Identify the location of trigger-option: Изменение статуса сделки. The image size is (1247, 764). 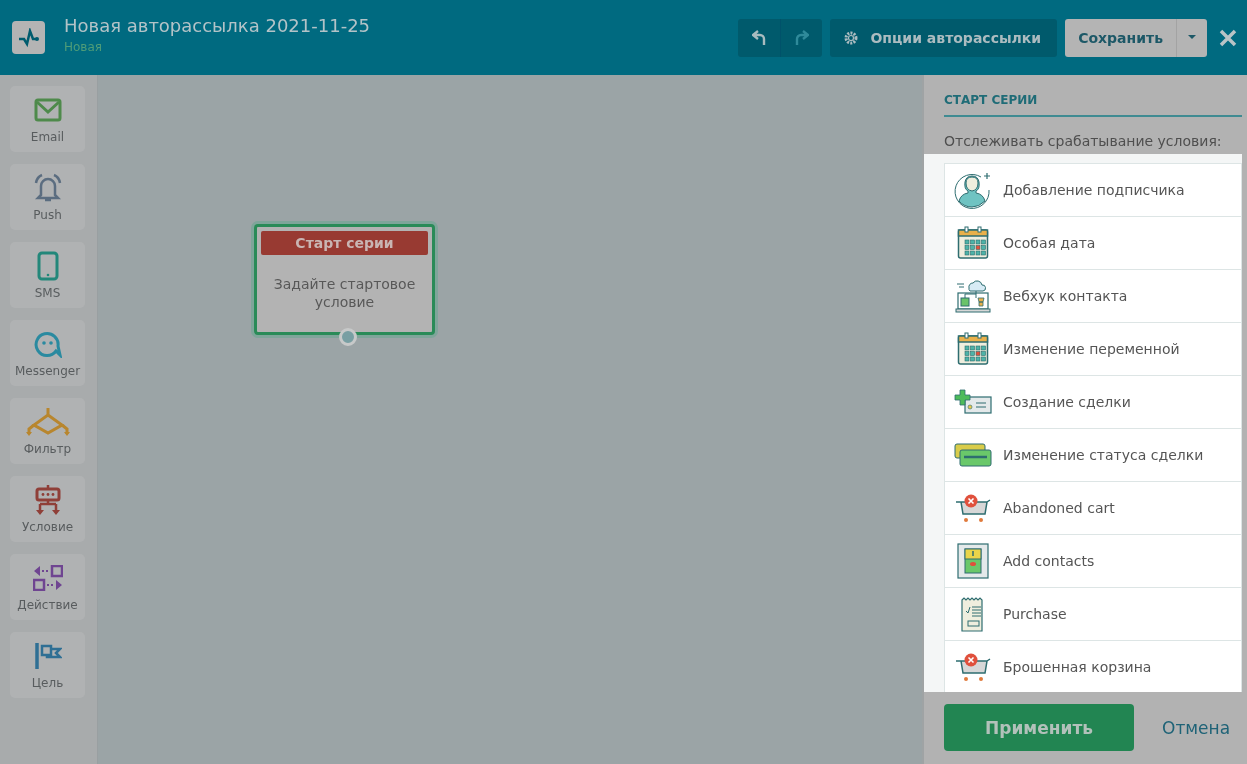
(1093, 454).